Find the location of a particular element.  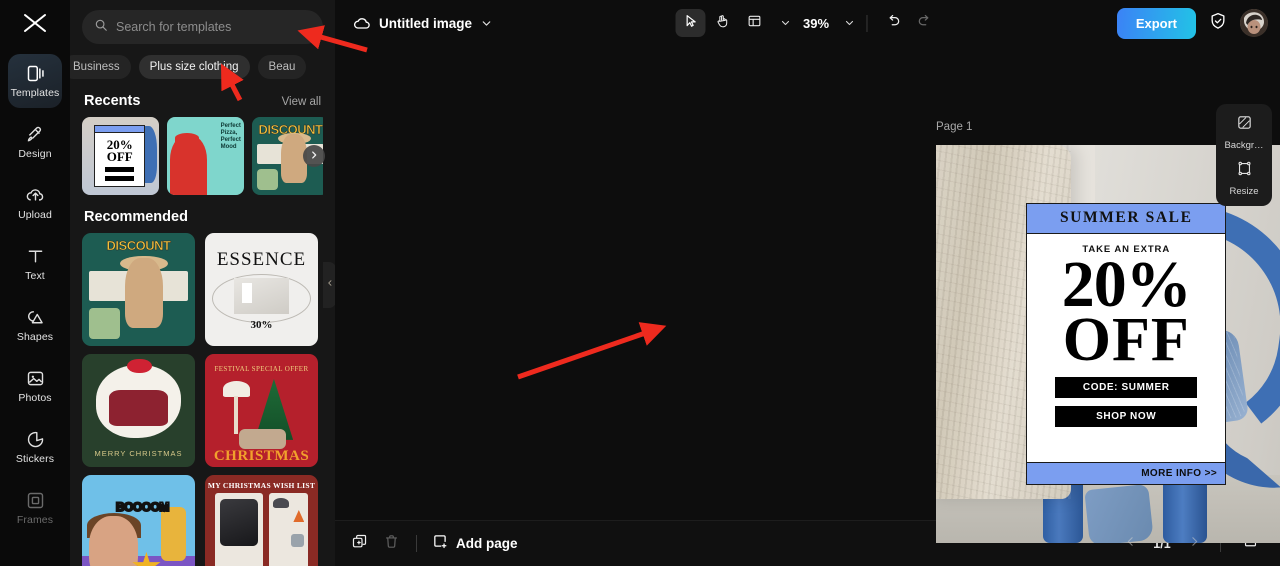

add-page-icon is located at coordinates (440, 544).